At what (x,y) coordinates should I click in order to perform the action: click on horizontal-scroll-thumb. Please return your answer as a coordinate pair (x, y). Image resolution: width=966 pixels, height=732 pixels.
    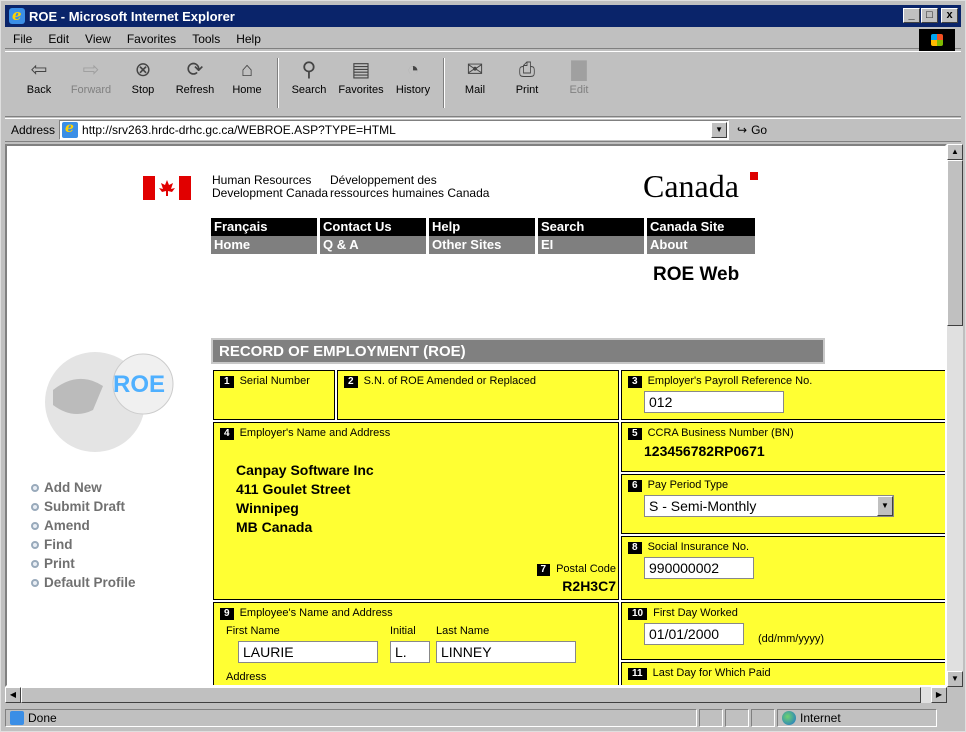
    Looking at the image, I should click on (471, 695).